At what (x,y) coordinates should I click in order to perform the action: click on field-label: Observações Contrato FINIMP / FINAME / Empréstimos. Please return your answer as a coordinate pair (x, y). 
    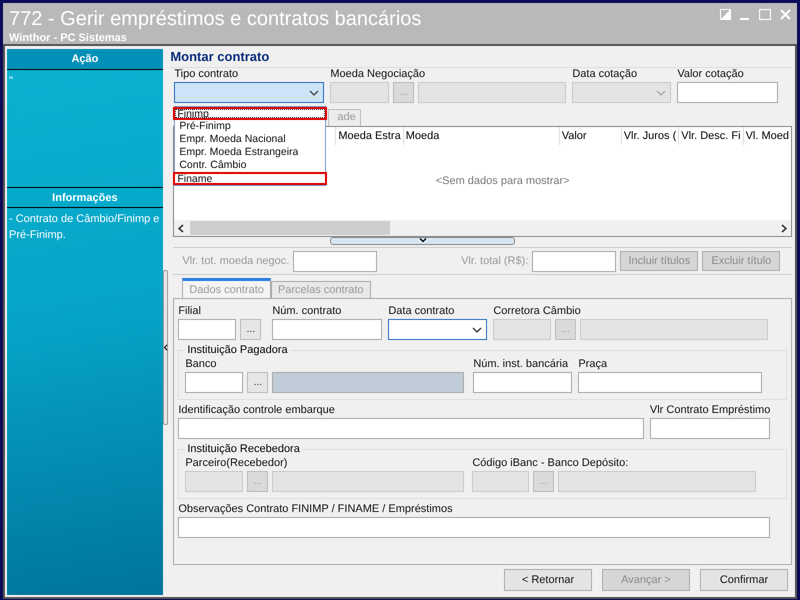
    Looking at the image, I should click on (315, 510).